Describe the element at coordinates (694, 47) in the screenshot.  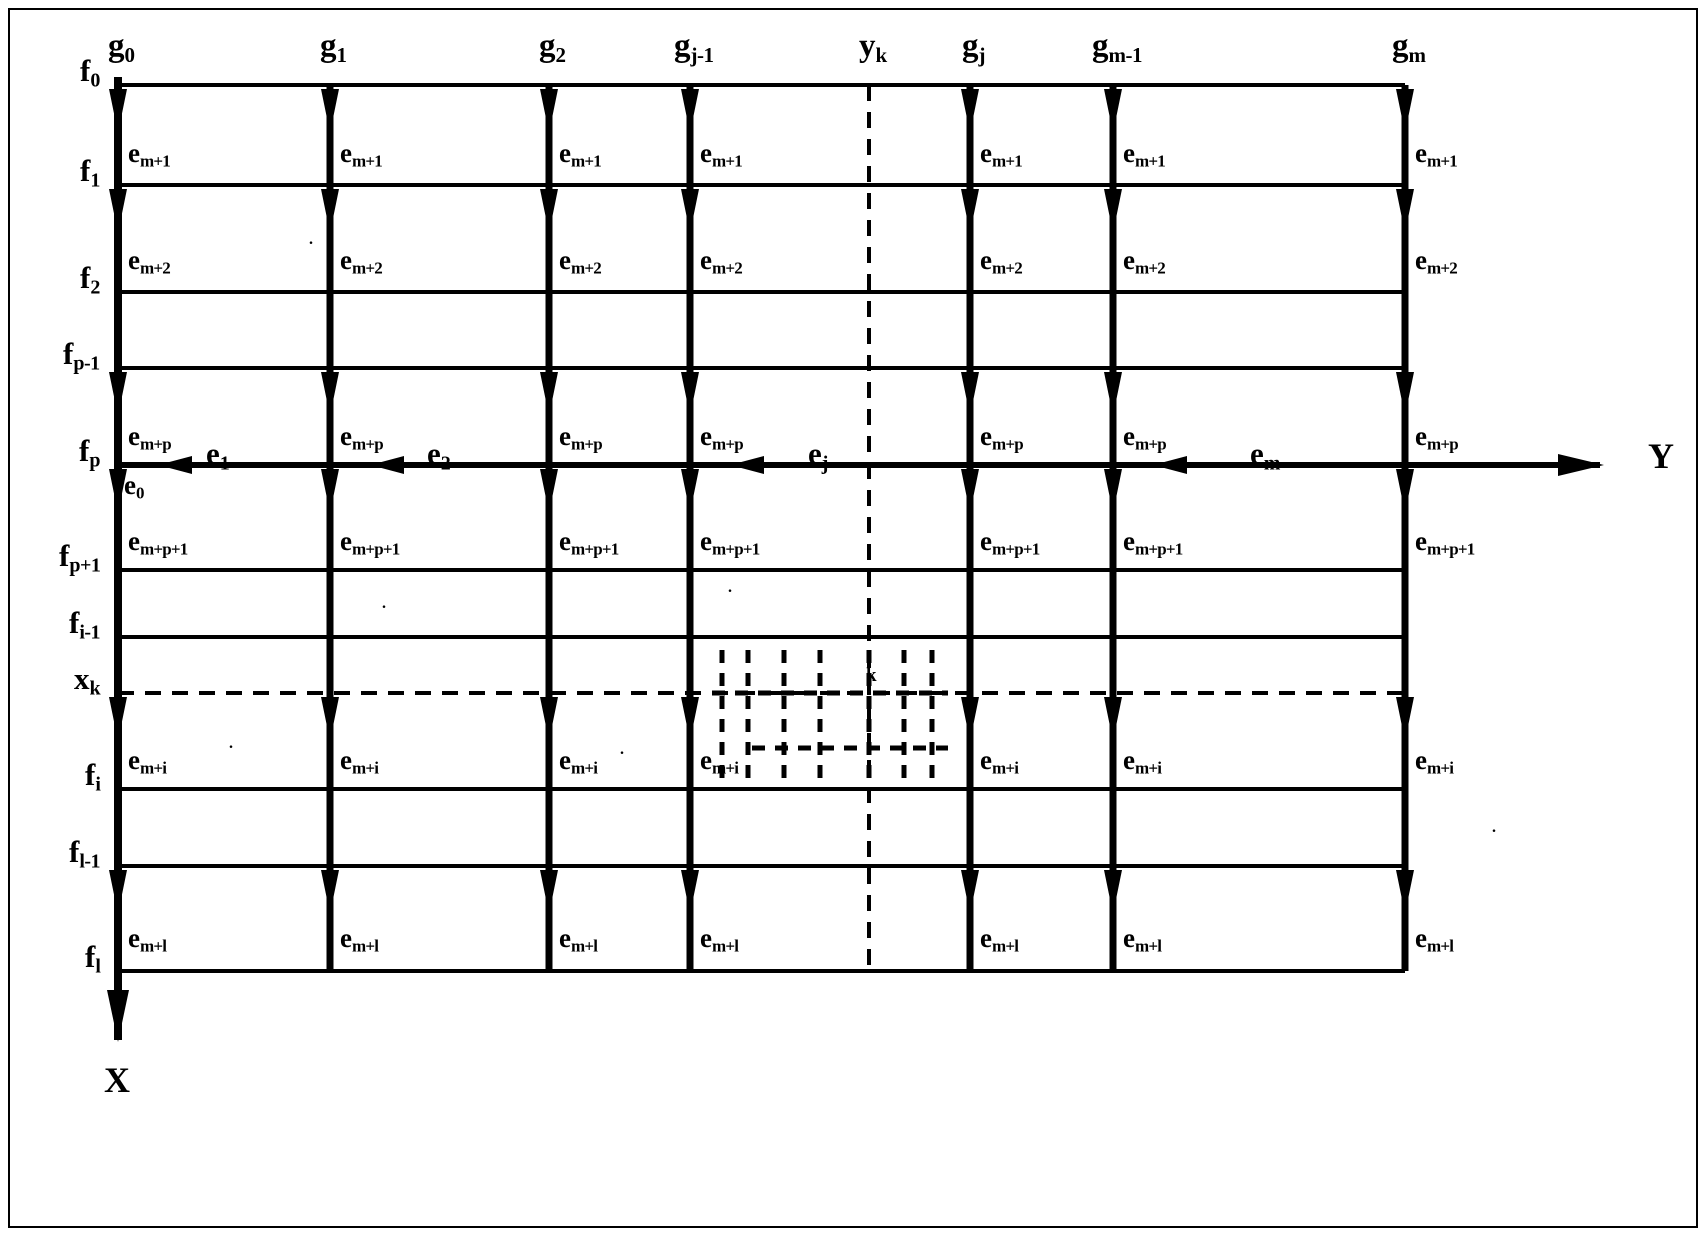
I see `column-label-gj-1: gj-1` at that location.